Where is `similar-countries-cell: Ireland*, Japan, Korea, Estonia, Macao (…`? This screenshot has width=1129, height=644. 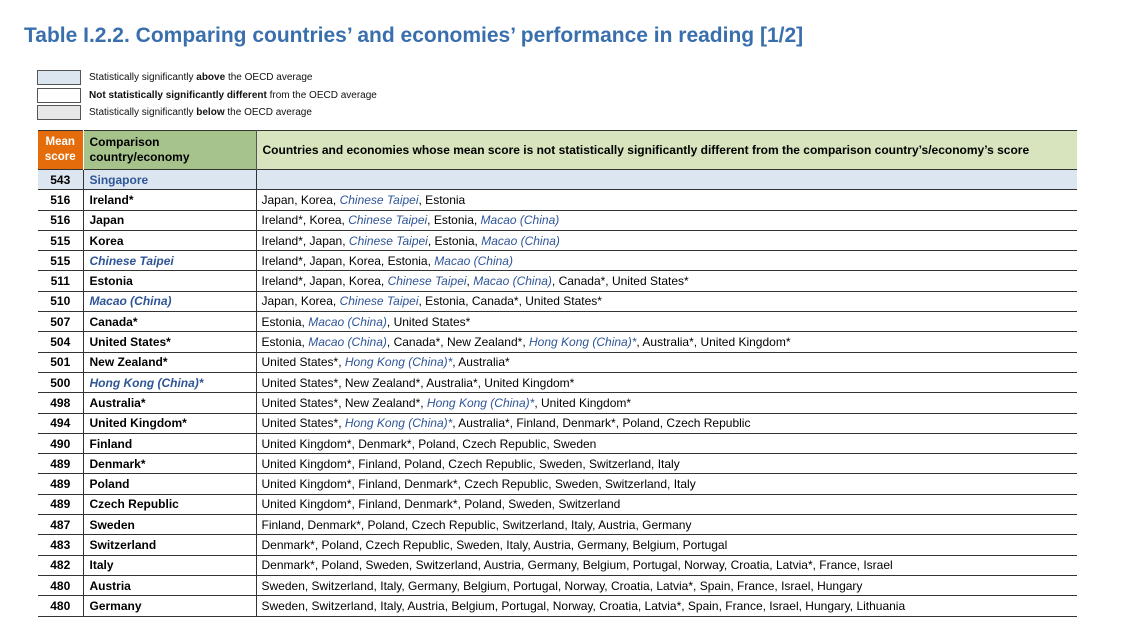
similar-countries-cell: Ireland*, Japan, Korea, Estonia, Macao (… is located at coordinates (666, 261).